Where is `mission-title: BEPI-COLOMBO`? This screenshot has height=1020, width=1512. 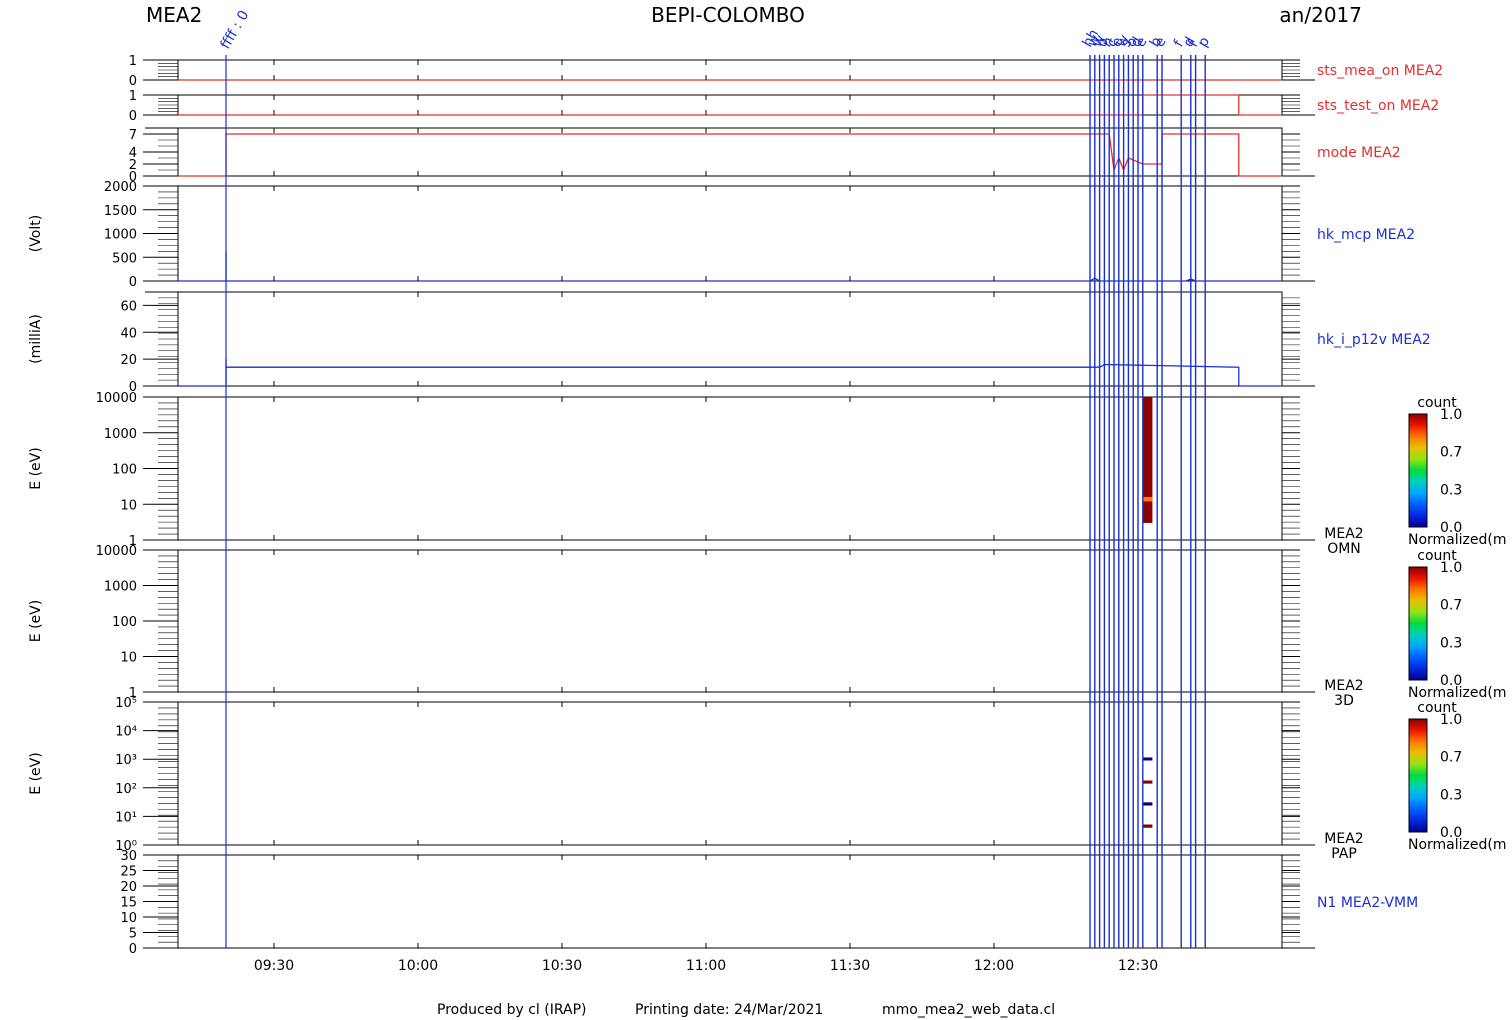
mission-title: BEPI-COLOMBO is located at coordinates (728, 15).